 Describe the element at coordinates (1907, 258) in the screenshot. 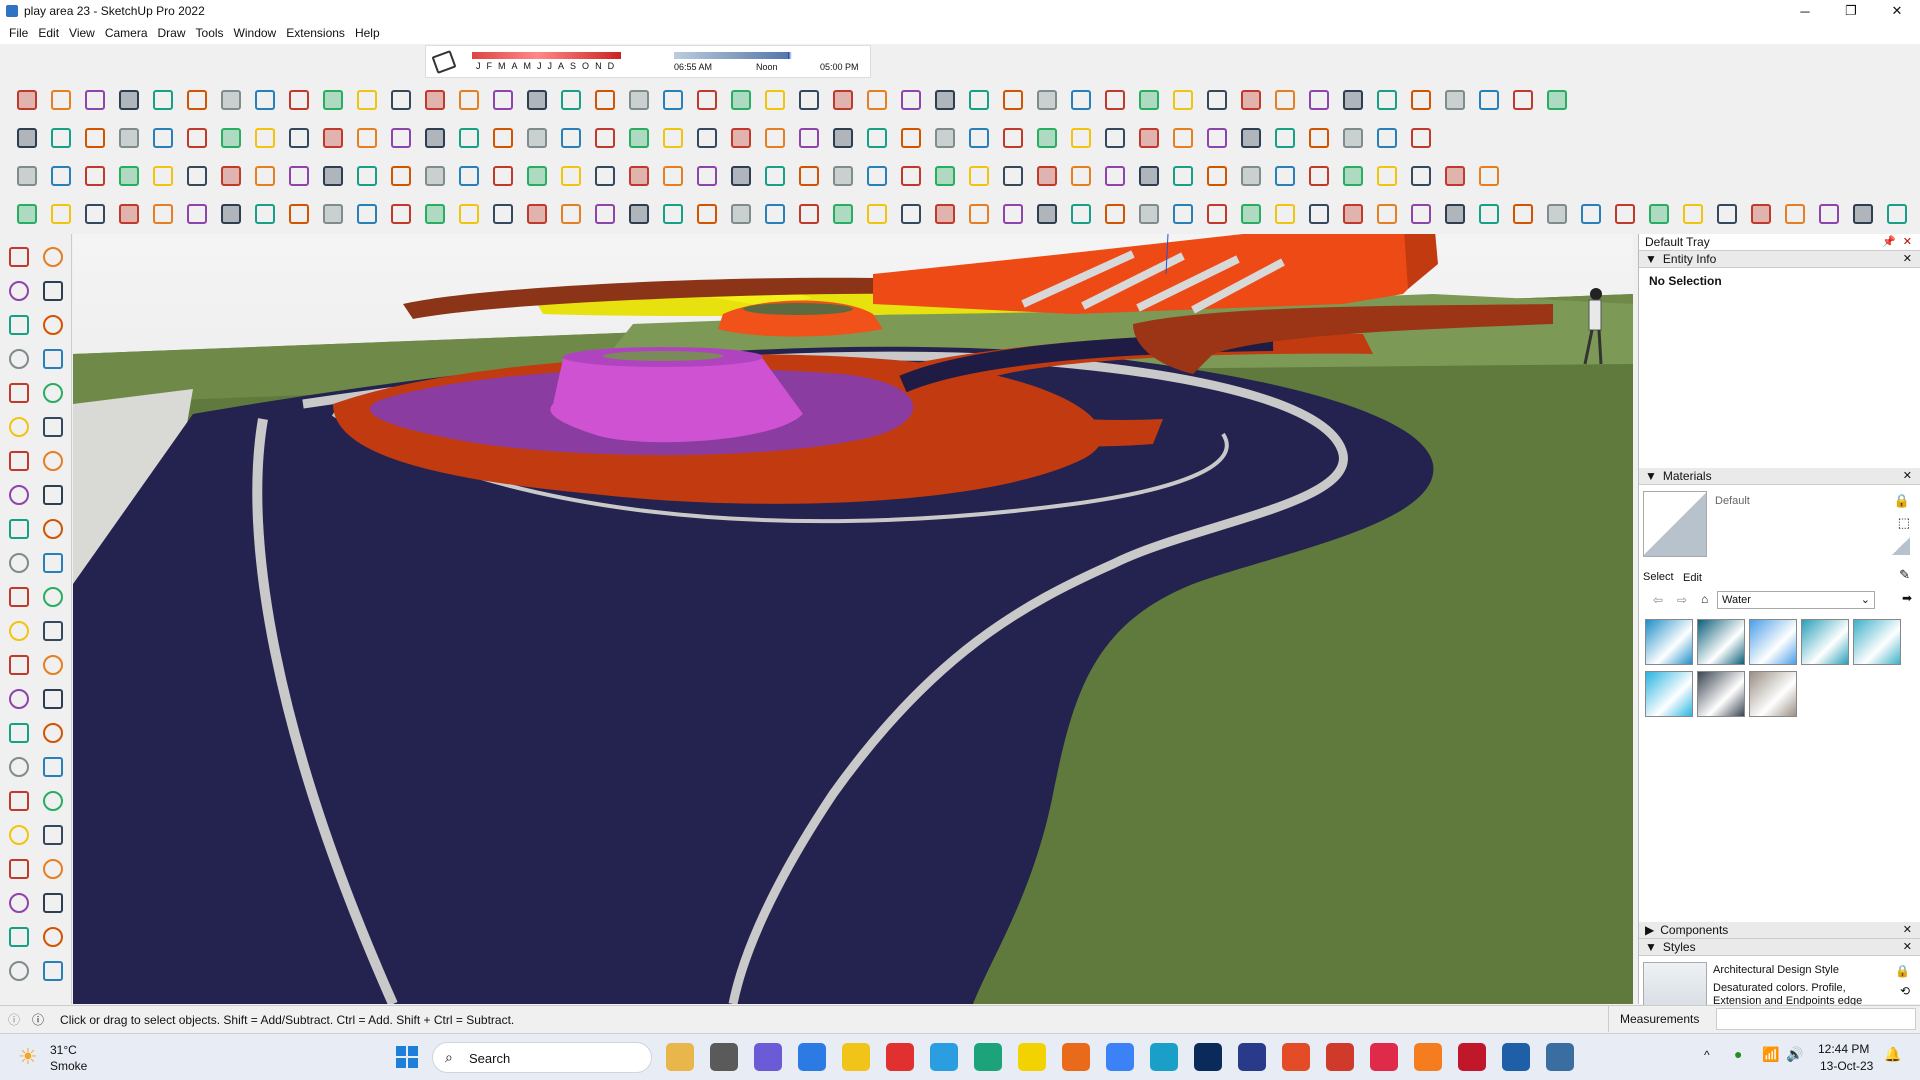

I see `entity-info-close-icon: ✕` at that location.